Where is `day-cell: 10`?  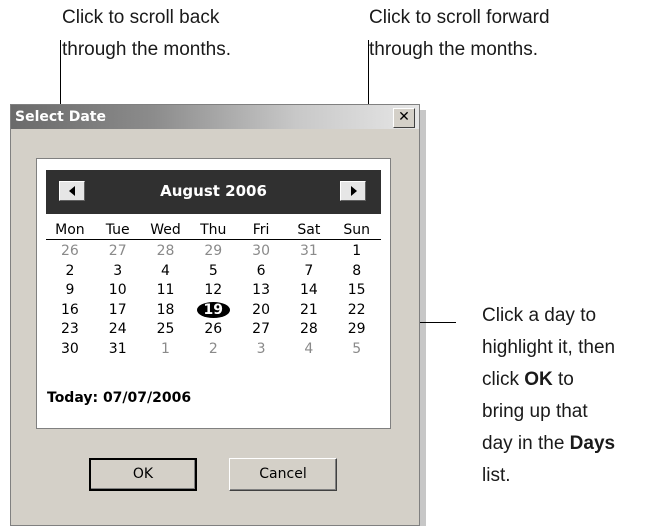
day-cell: 10 is located at coordinates (118, 291).